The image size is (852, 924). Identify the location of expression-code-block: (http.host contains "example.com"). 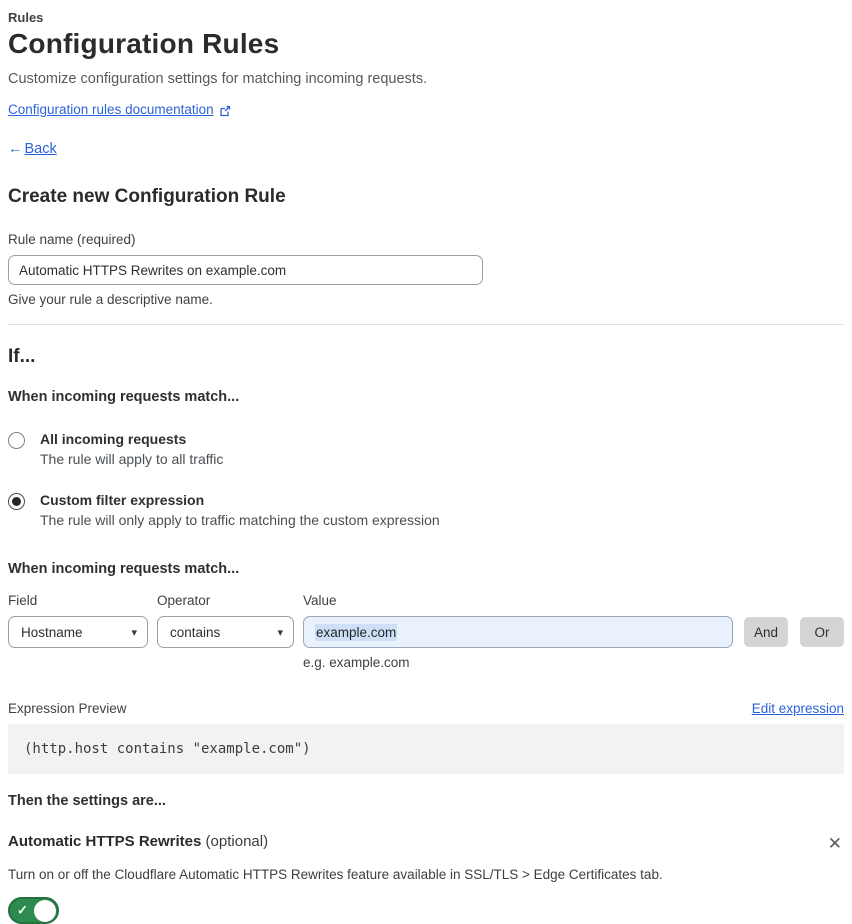
(426, 749).